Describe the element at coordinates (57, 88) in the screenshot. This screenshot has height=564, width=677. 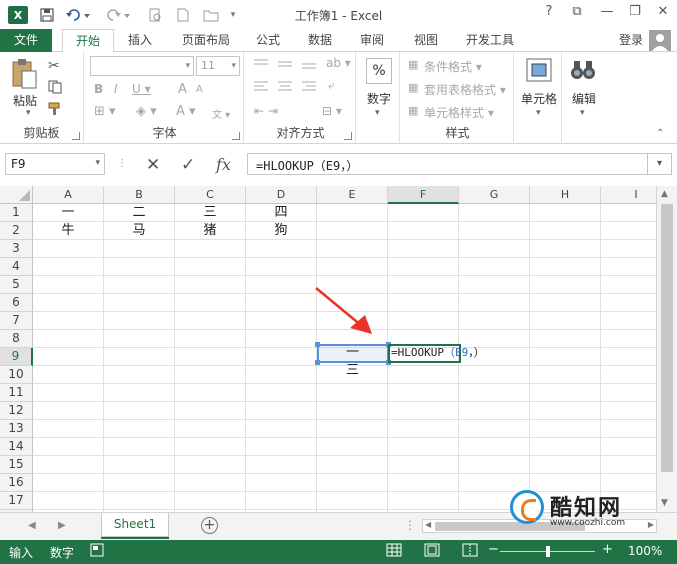
I see `copy-icon` at that location.